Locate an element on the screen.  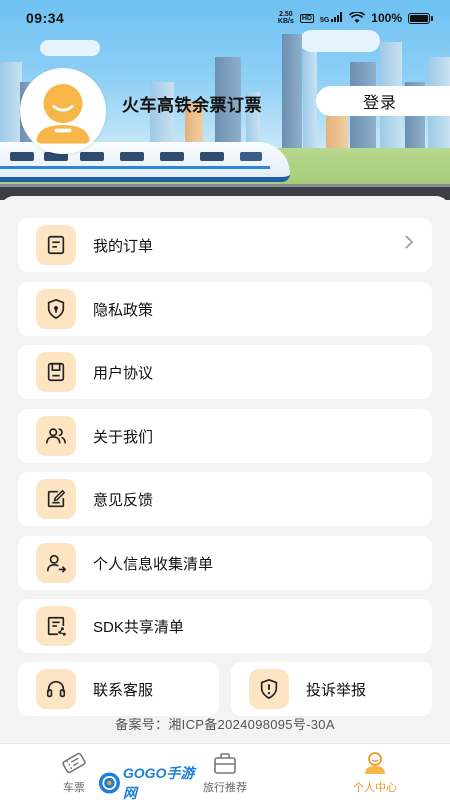
user-icon is located at coordinates (375, 763).